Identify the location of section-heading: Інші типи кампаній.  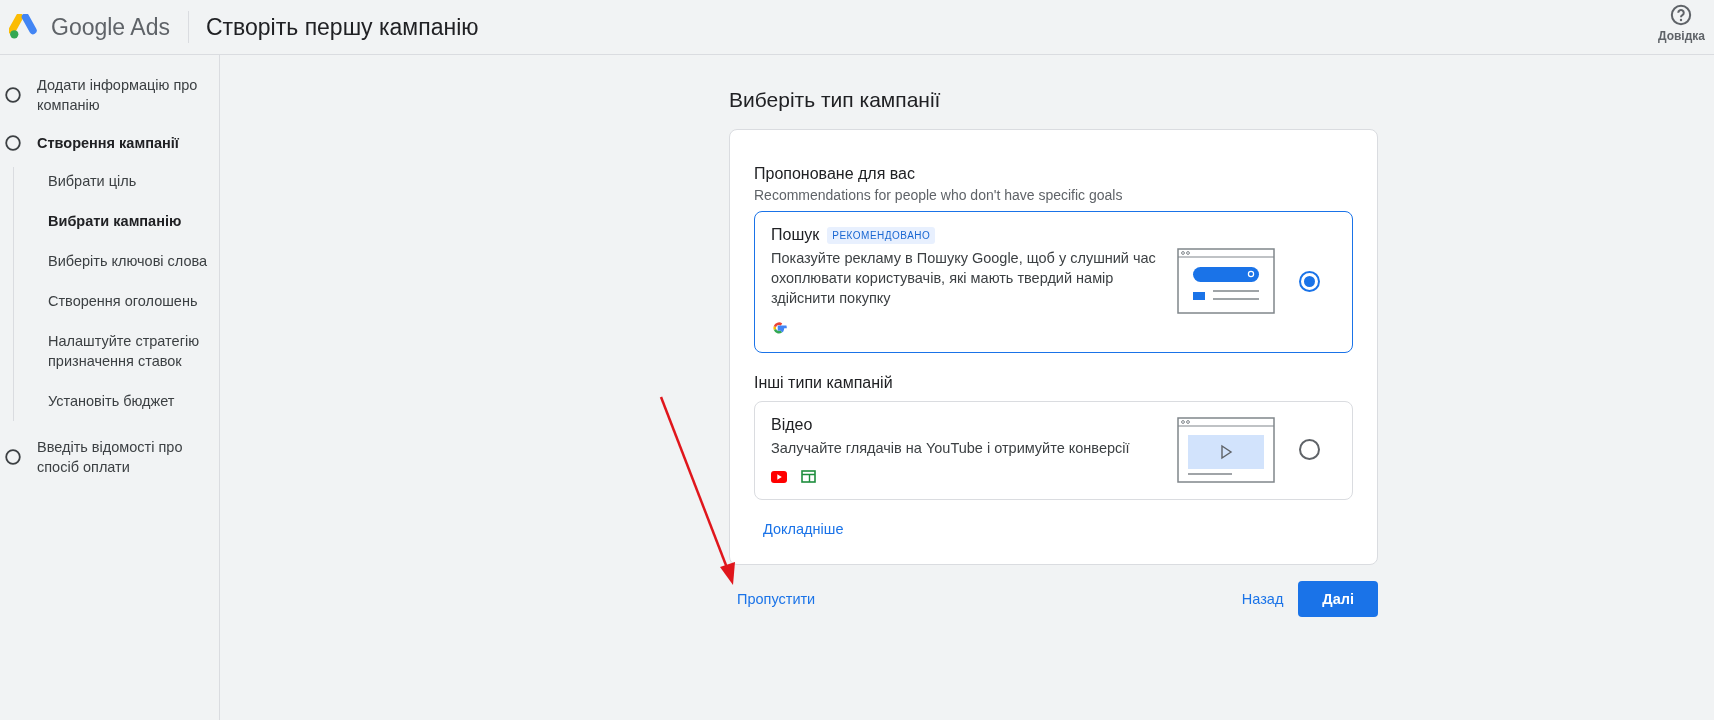
(824, 383).